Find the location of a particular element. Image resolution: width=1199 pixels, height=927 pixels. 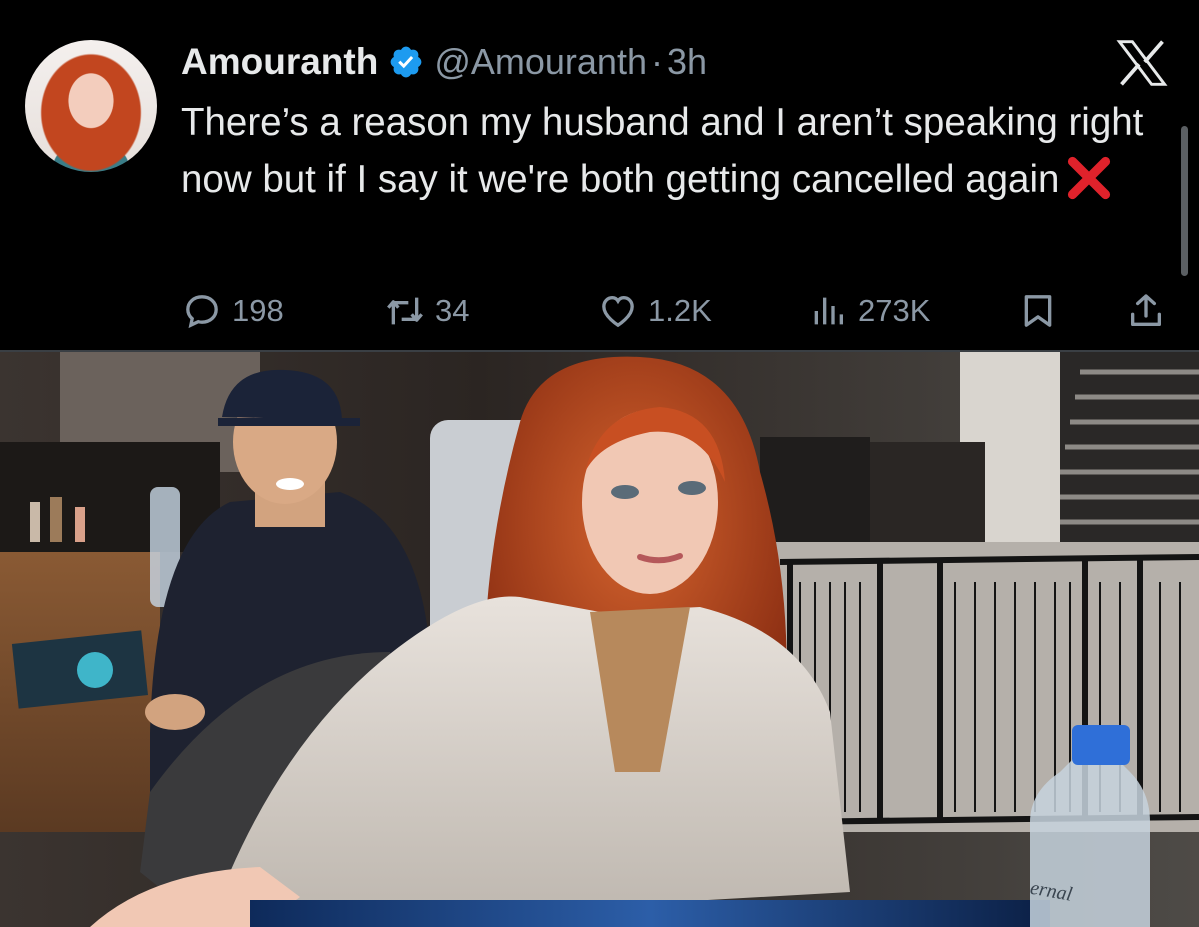

share-button is located at coordinates (1151, 311).